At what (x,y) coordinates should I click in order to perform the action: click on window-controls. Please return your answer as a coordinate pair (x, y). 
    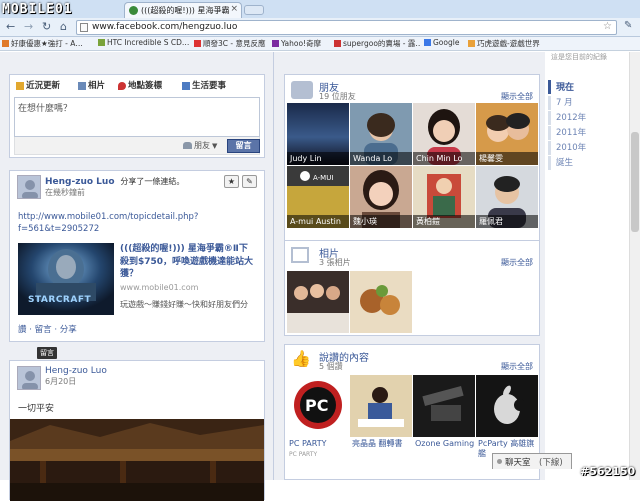
    Looking at the image, I should click on (608, 8).